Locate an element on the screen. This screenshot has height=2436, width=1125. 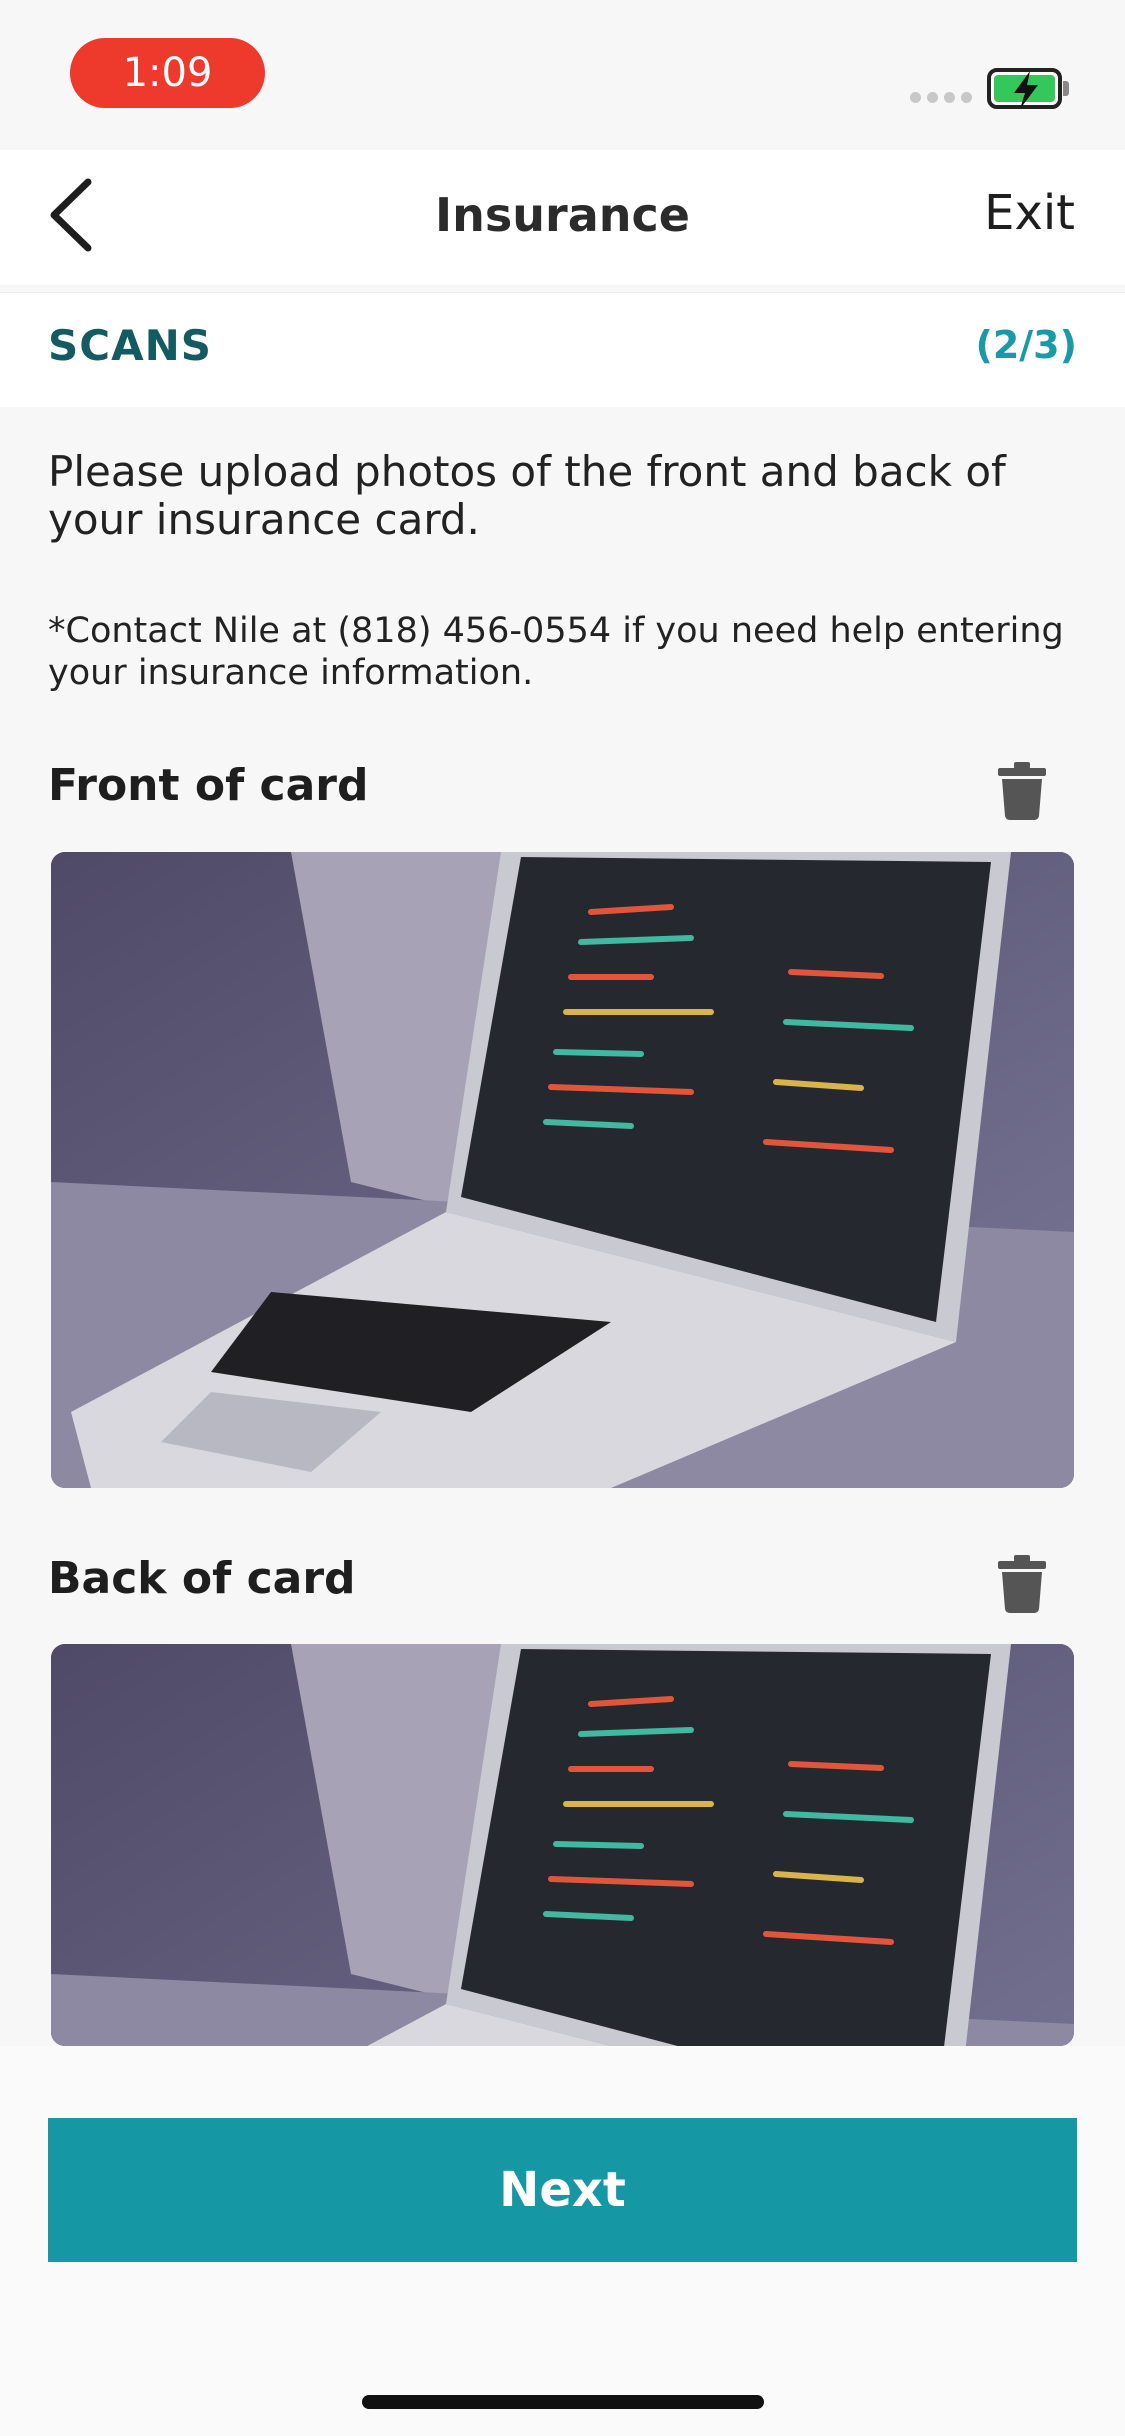
front-card-label: Front of card is located at coordinates (208, 785).